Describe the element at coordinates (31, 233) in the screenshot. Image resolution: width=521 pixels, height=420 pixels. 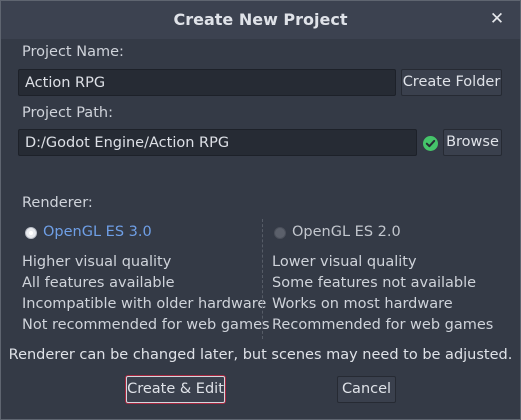
I see `renderer-gles3-radio` at that location.